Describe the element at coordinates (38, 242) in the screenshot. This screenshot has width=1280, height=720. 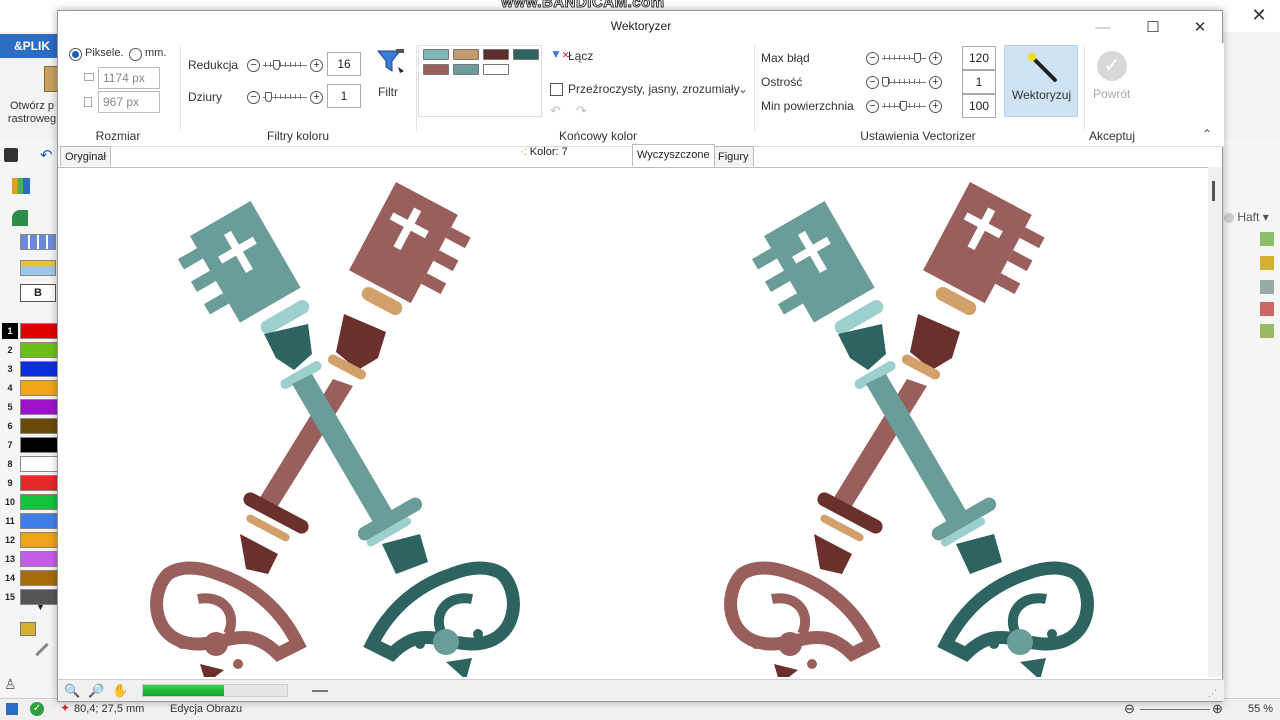
I see `grid-tool-icon` at that location.